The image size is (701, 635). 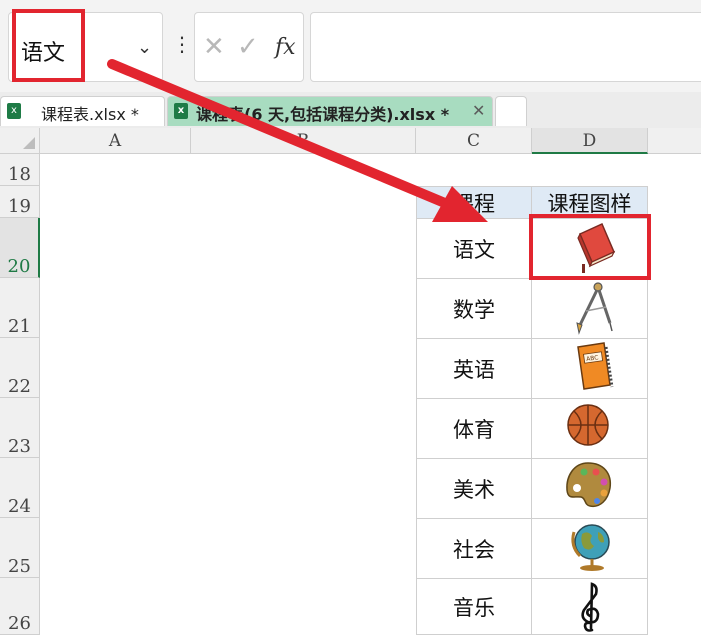 I want to click on annotation-arrow, so click(x=297, y=140).